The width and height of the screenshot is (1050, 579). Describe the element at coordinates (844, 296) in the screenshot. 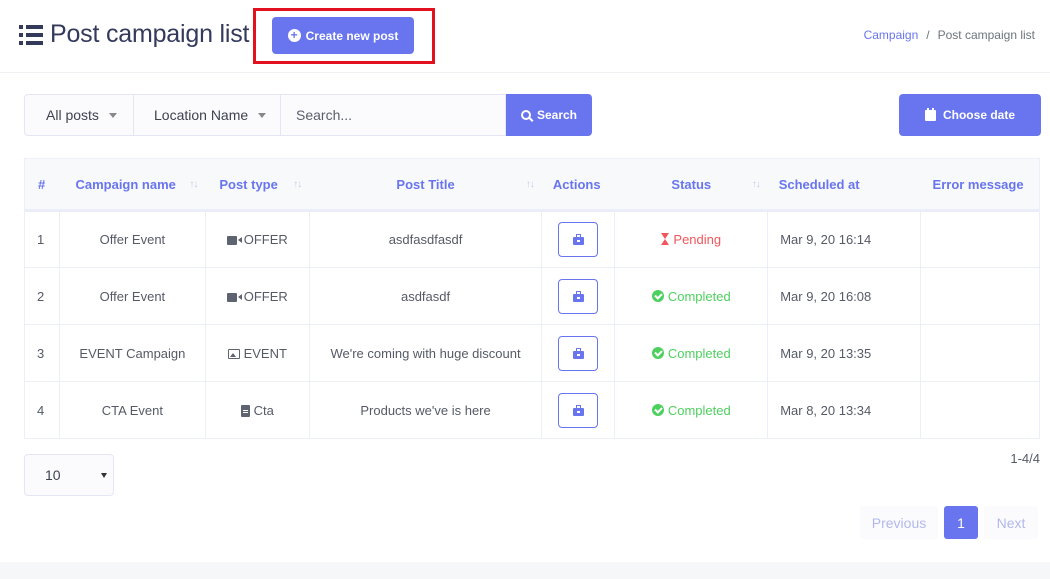

I see `scheduled-at: Mar 9, 20 16:08` at that location.